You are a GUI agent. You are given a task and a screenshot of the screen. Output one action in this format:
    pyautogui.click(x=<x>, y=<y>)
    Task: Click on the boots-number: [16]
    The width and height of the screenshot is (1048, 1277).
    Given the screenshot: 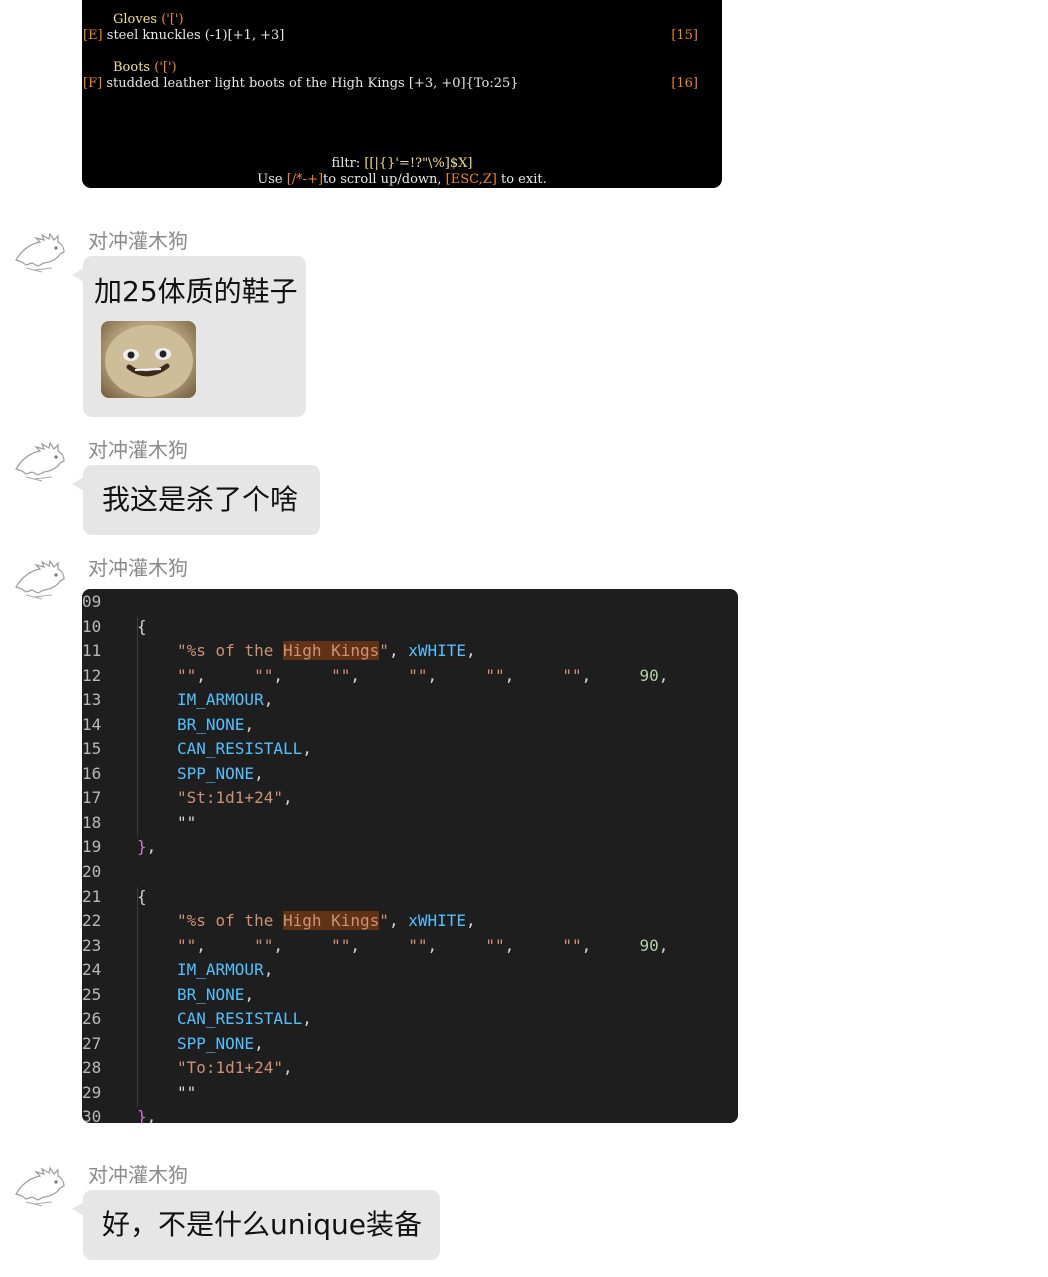 What is the action you would take?
    pyautogui.click(x=684, y=83)
    